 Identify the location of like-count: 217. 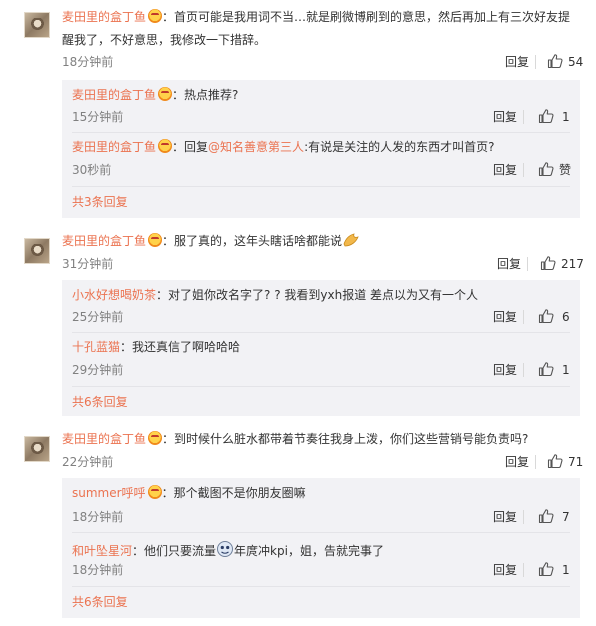
(572, 264).